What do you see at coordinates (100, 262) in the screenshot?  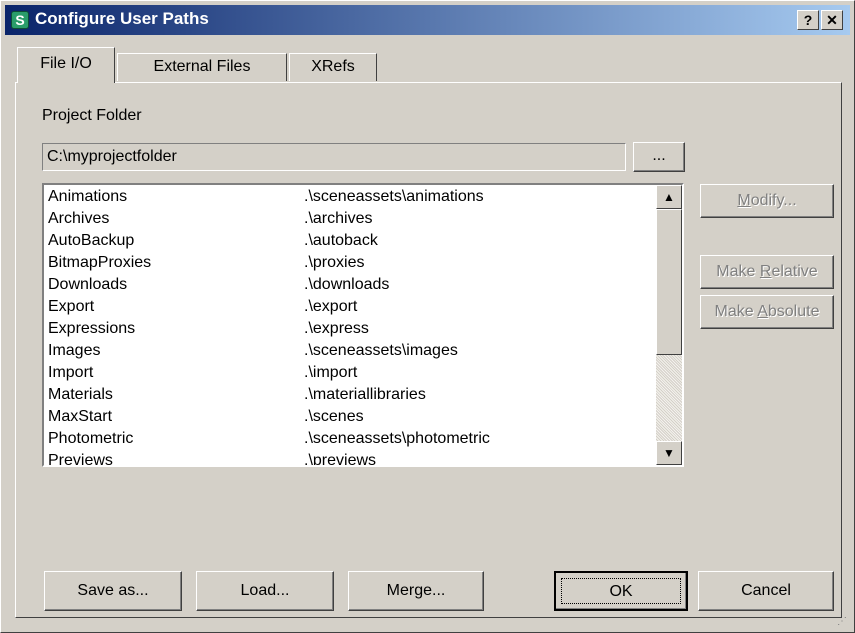 I see `path-name: BitmapProxies` at bounding box center [100, 262].